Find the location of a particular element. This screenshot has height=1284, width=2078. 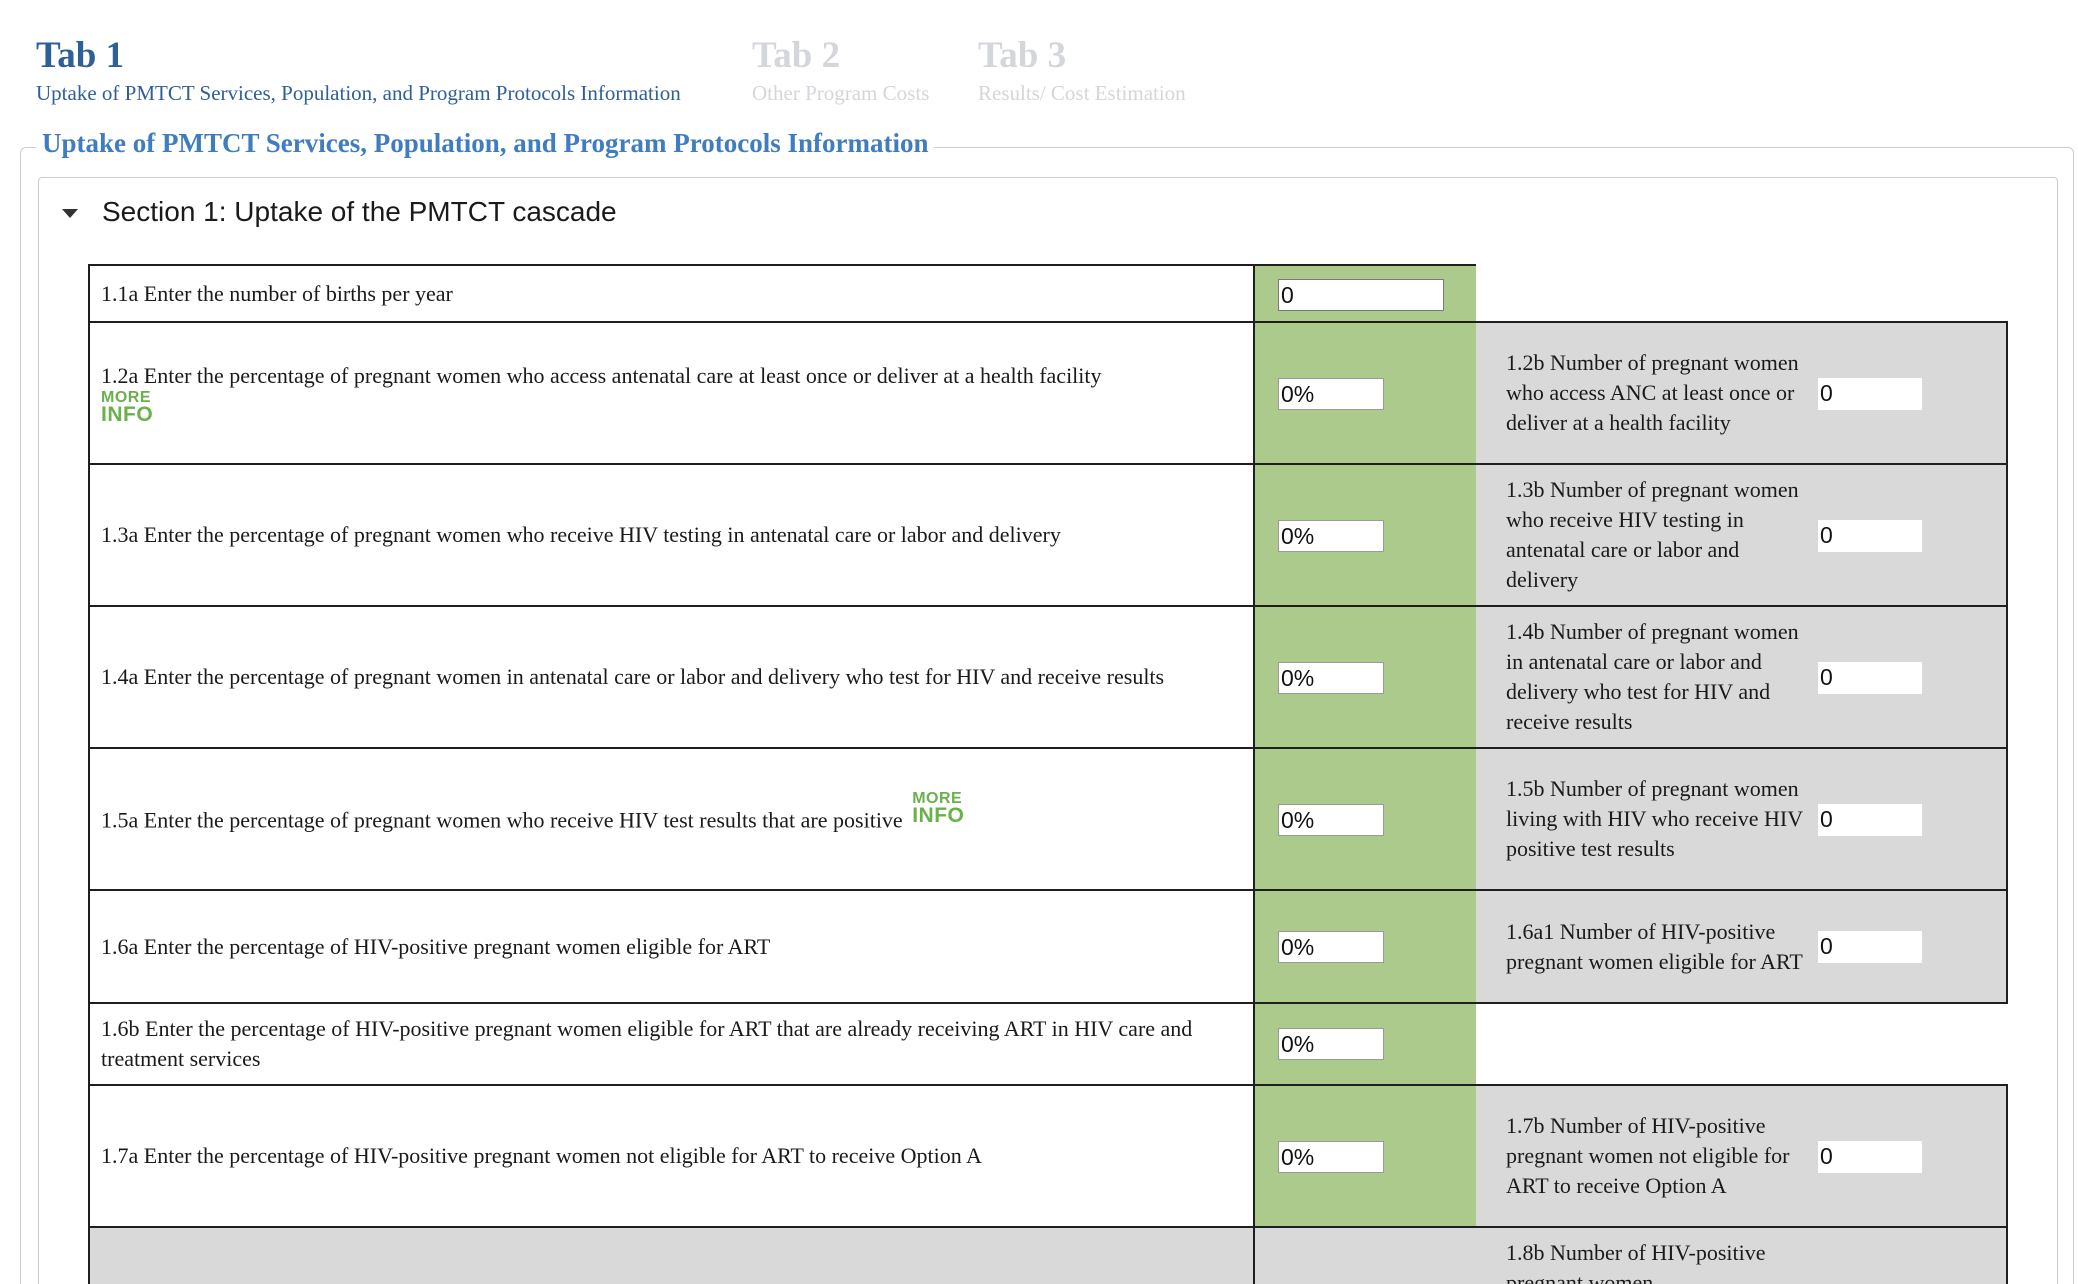

derived-value-1-5b: 0 is located at coordinates (1870, 820).